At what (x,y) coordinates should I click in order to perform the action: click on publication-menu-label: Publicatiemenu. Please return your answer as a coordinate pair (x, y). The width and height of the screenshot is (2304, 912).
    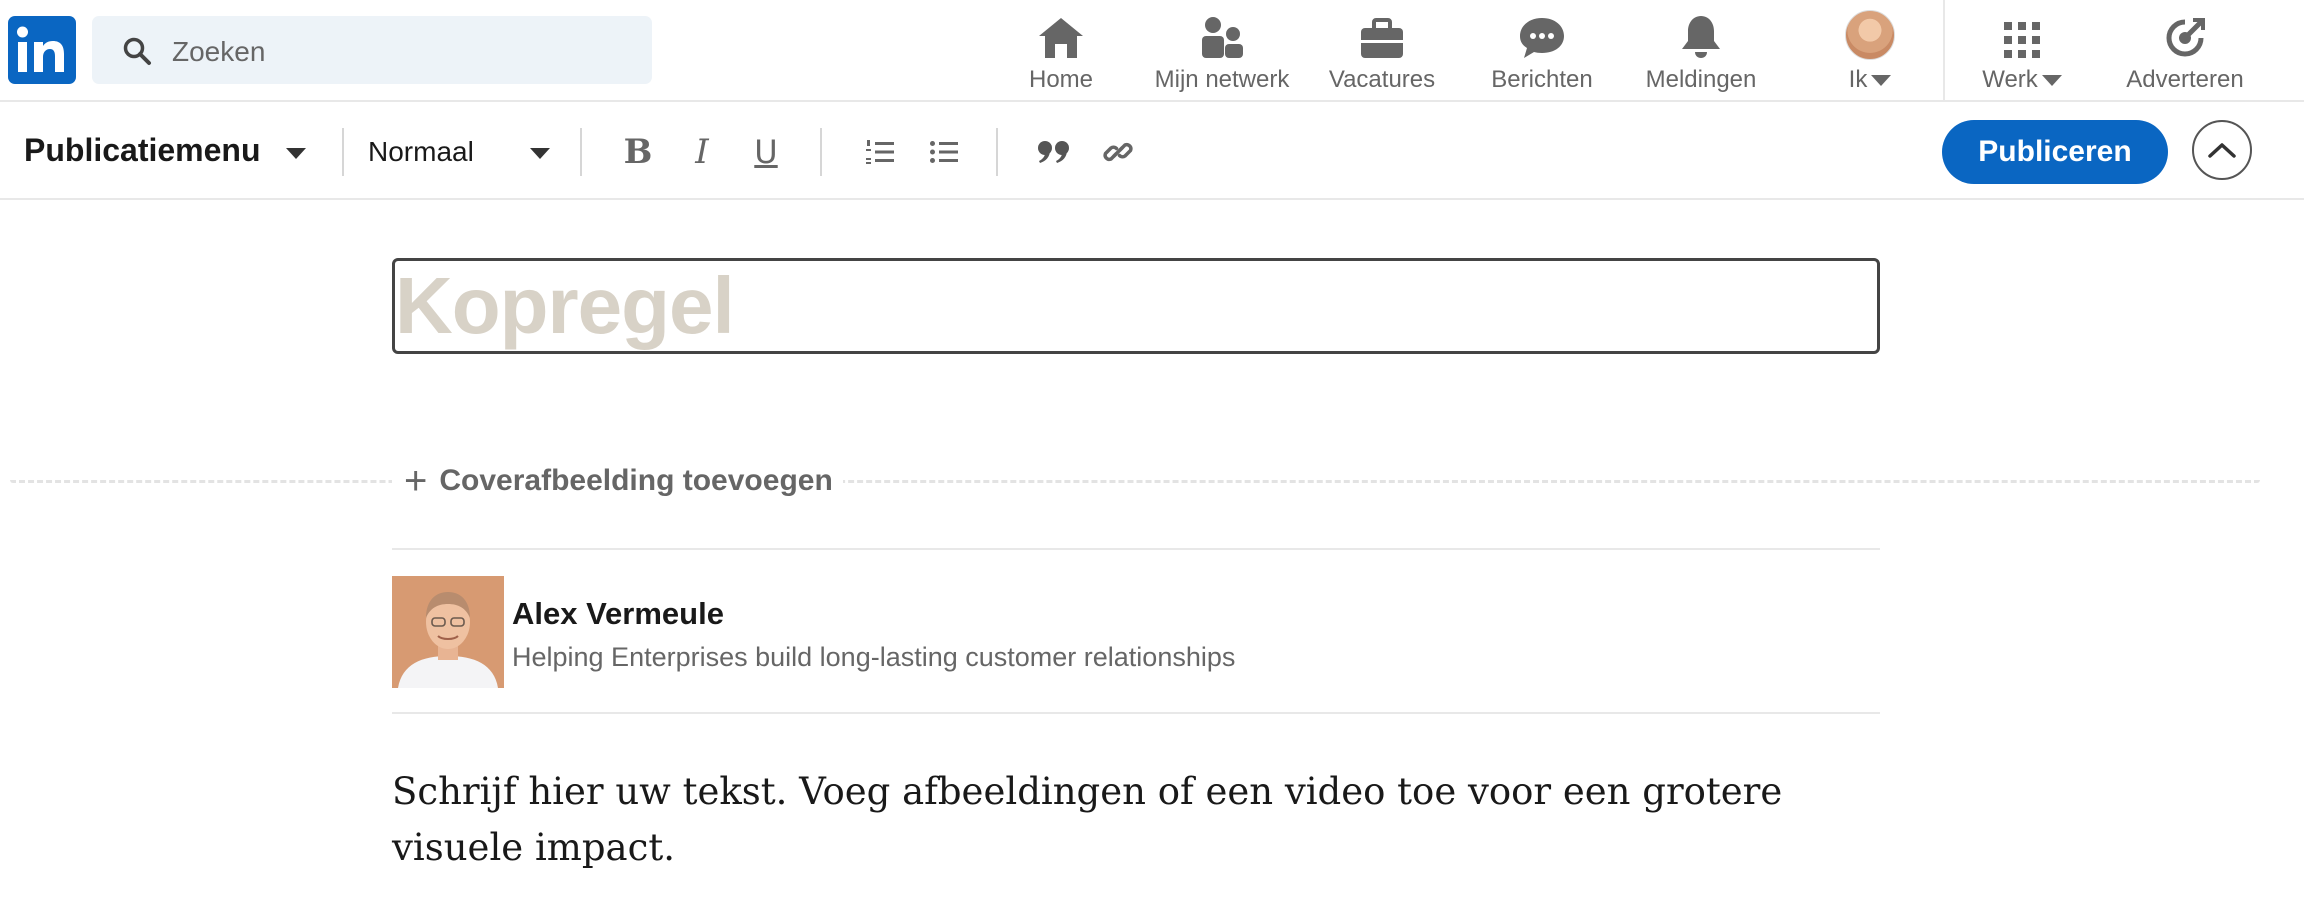
    Looking at the image, I should click on (142, 150).